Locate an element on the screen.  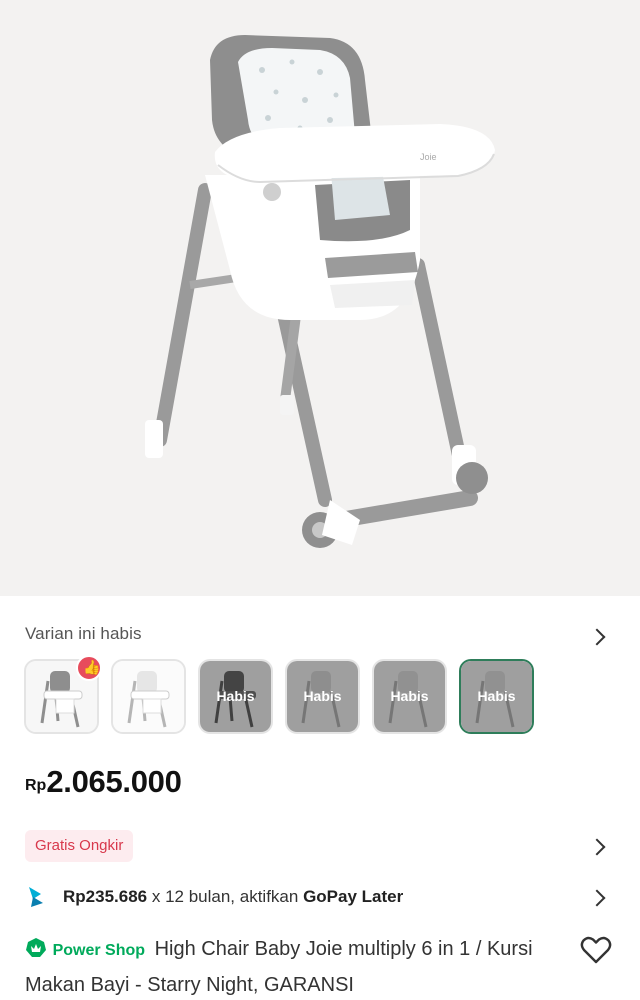
product-price: Rp2.065.000 is located at coordinates (103, 782).